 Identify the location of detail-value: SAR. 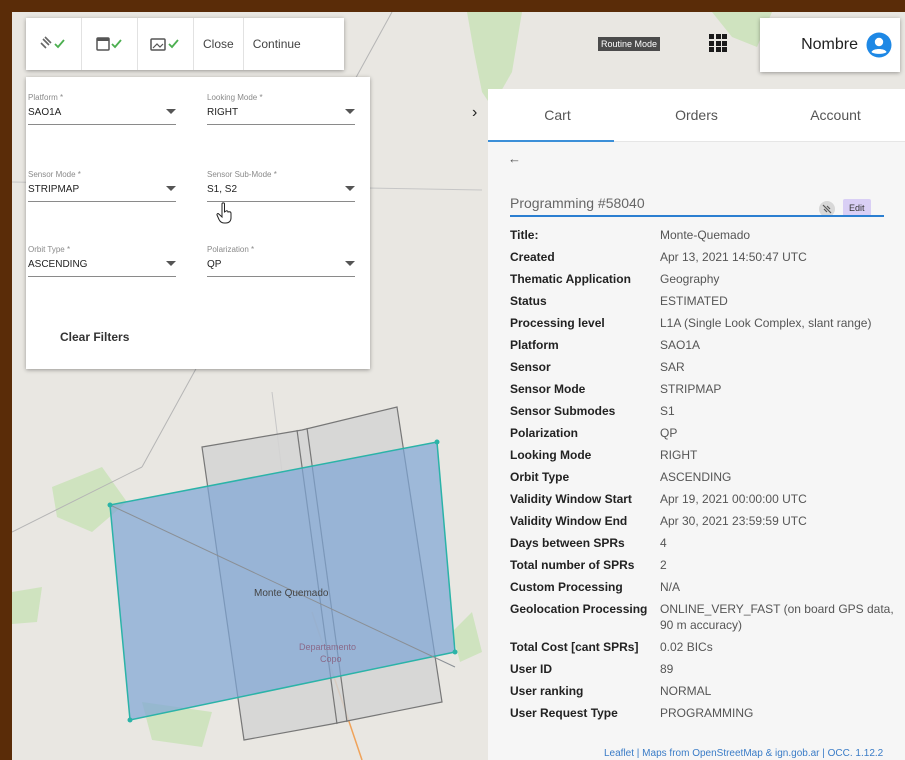
(672, 367).